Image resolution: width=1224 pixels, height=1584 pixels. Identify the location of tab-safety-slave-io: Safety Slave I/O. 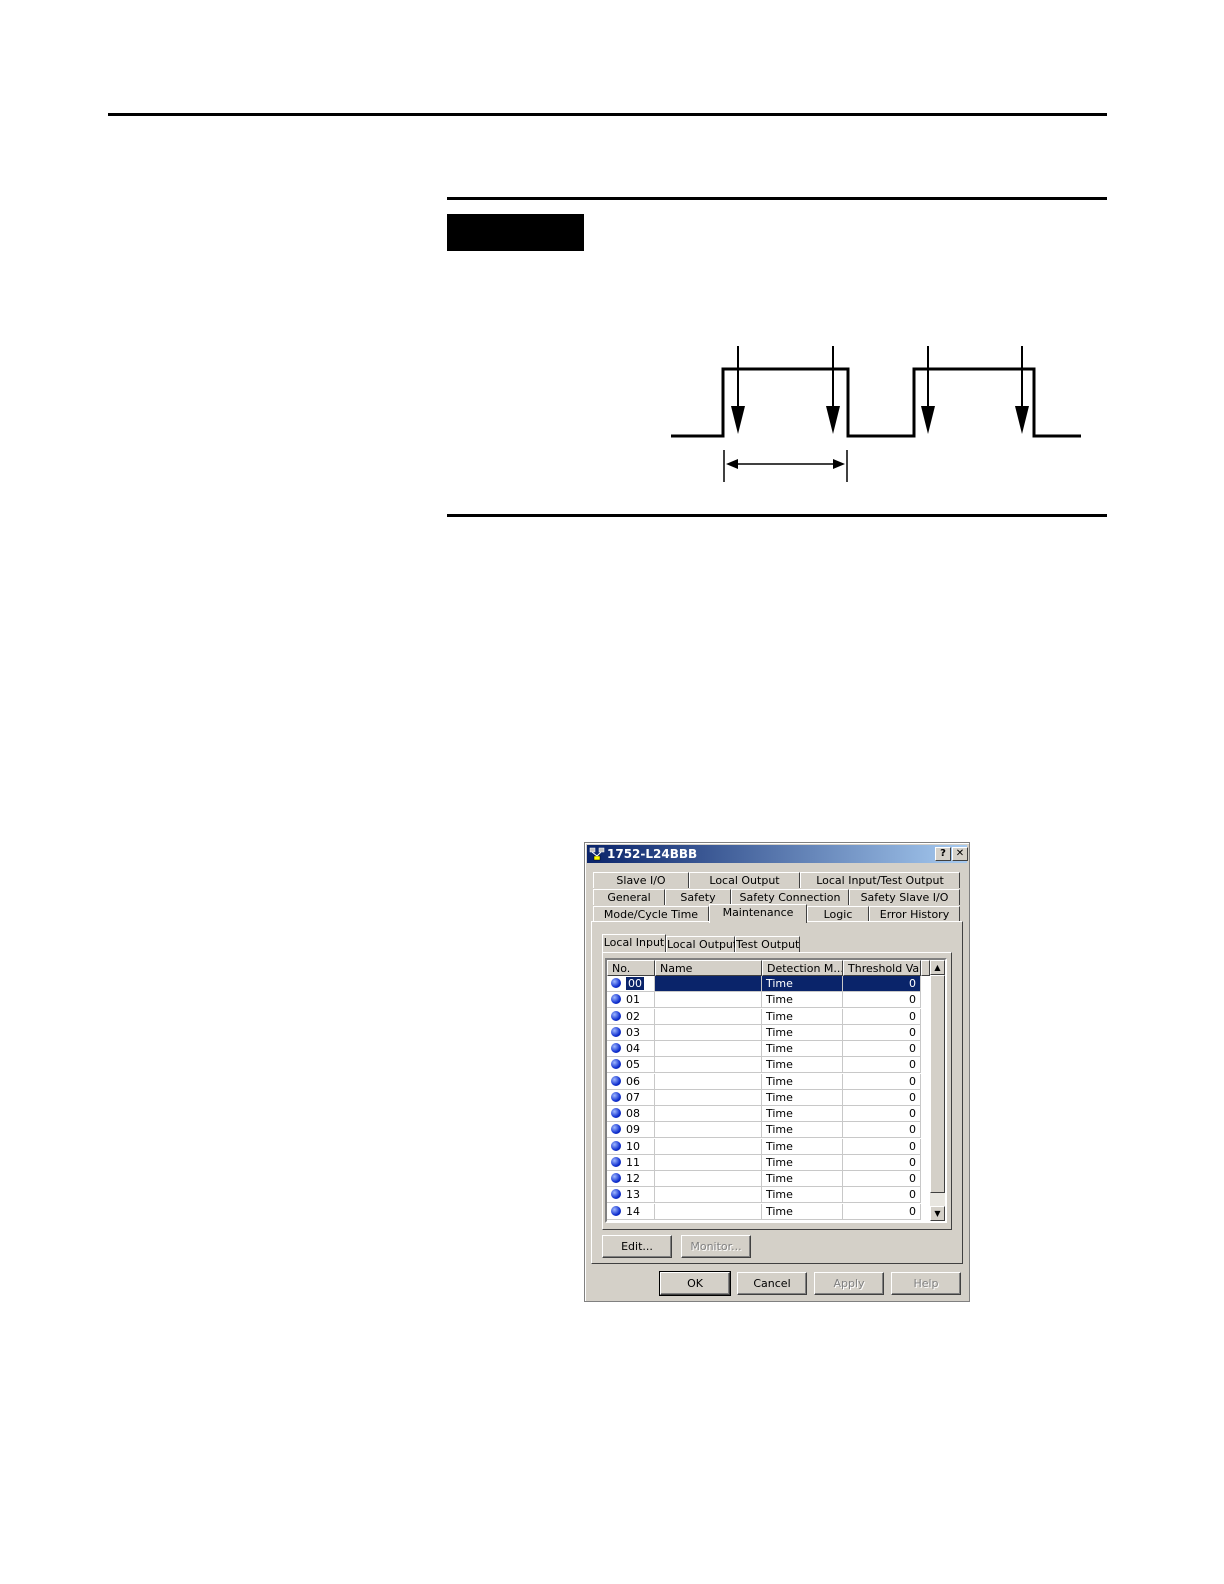
(904, 897).